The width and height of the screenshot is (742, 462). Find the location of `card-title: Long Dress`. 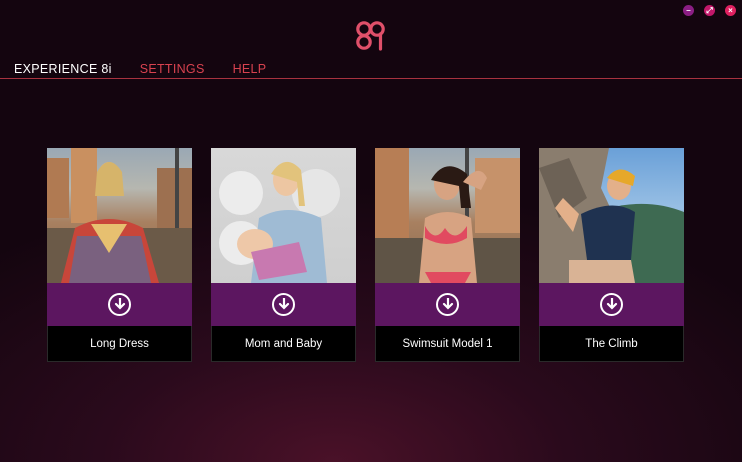

card-title: Long Dress is located at coordinates (119, 344).